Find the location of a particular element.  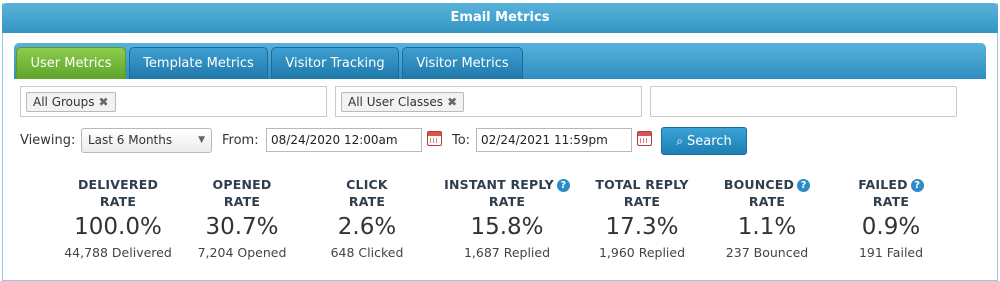

metric-value: 17.3% is located at coordinates (642, 227).